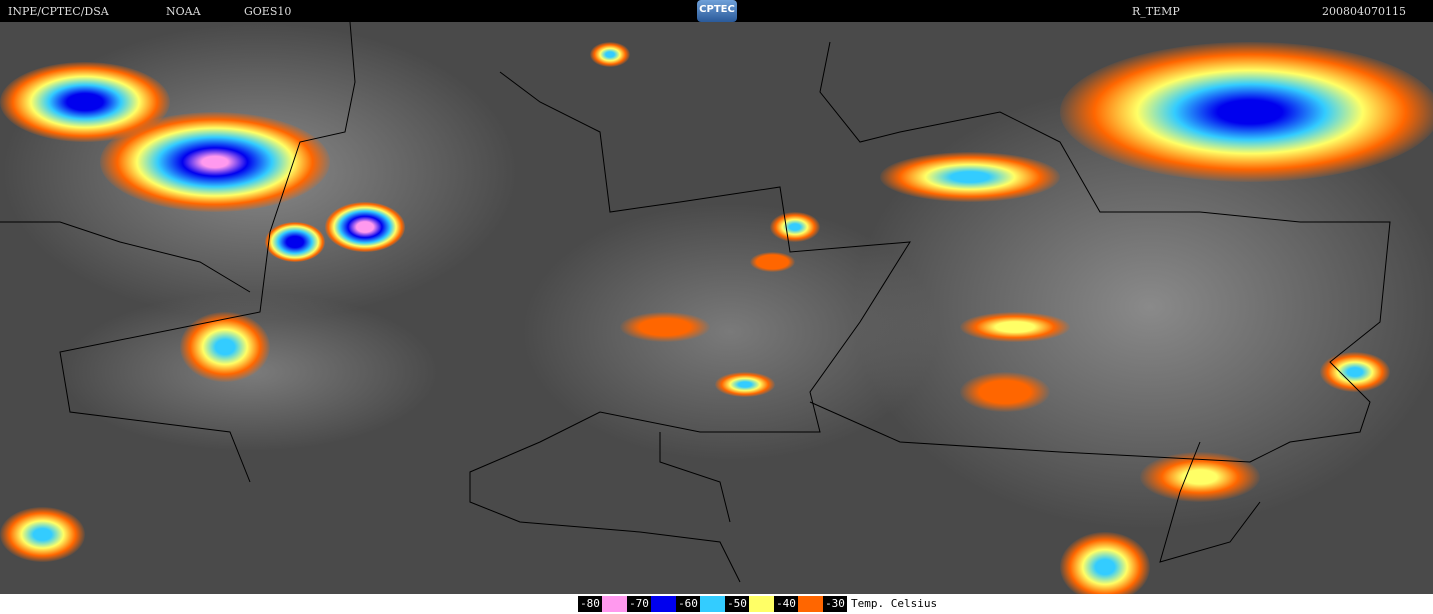  I want to click on timestamp-label: 200804070115, so click(1364, 11).